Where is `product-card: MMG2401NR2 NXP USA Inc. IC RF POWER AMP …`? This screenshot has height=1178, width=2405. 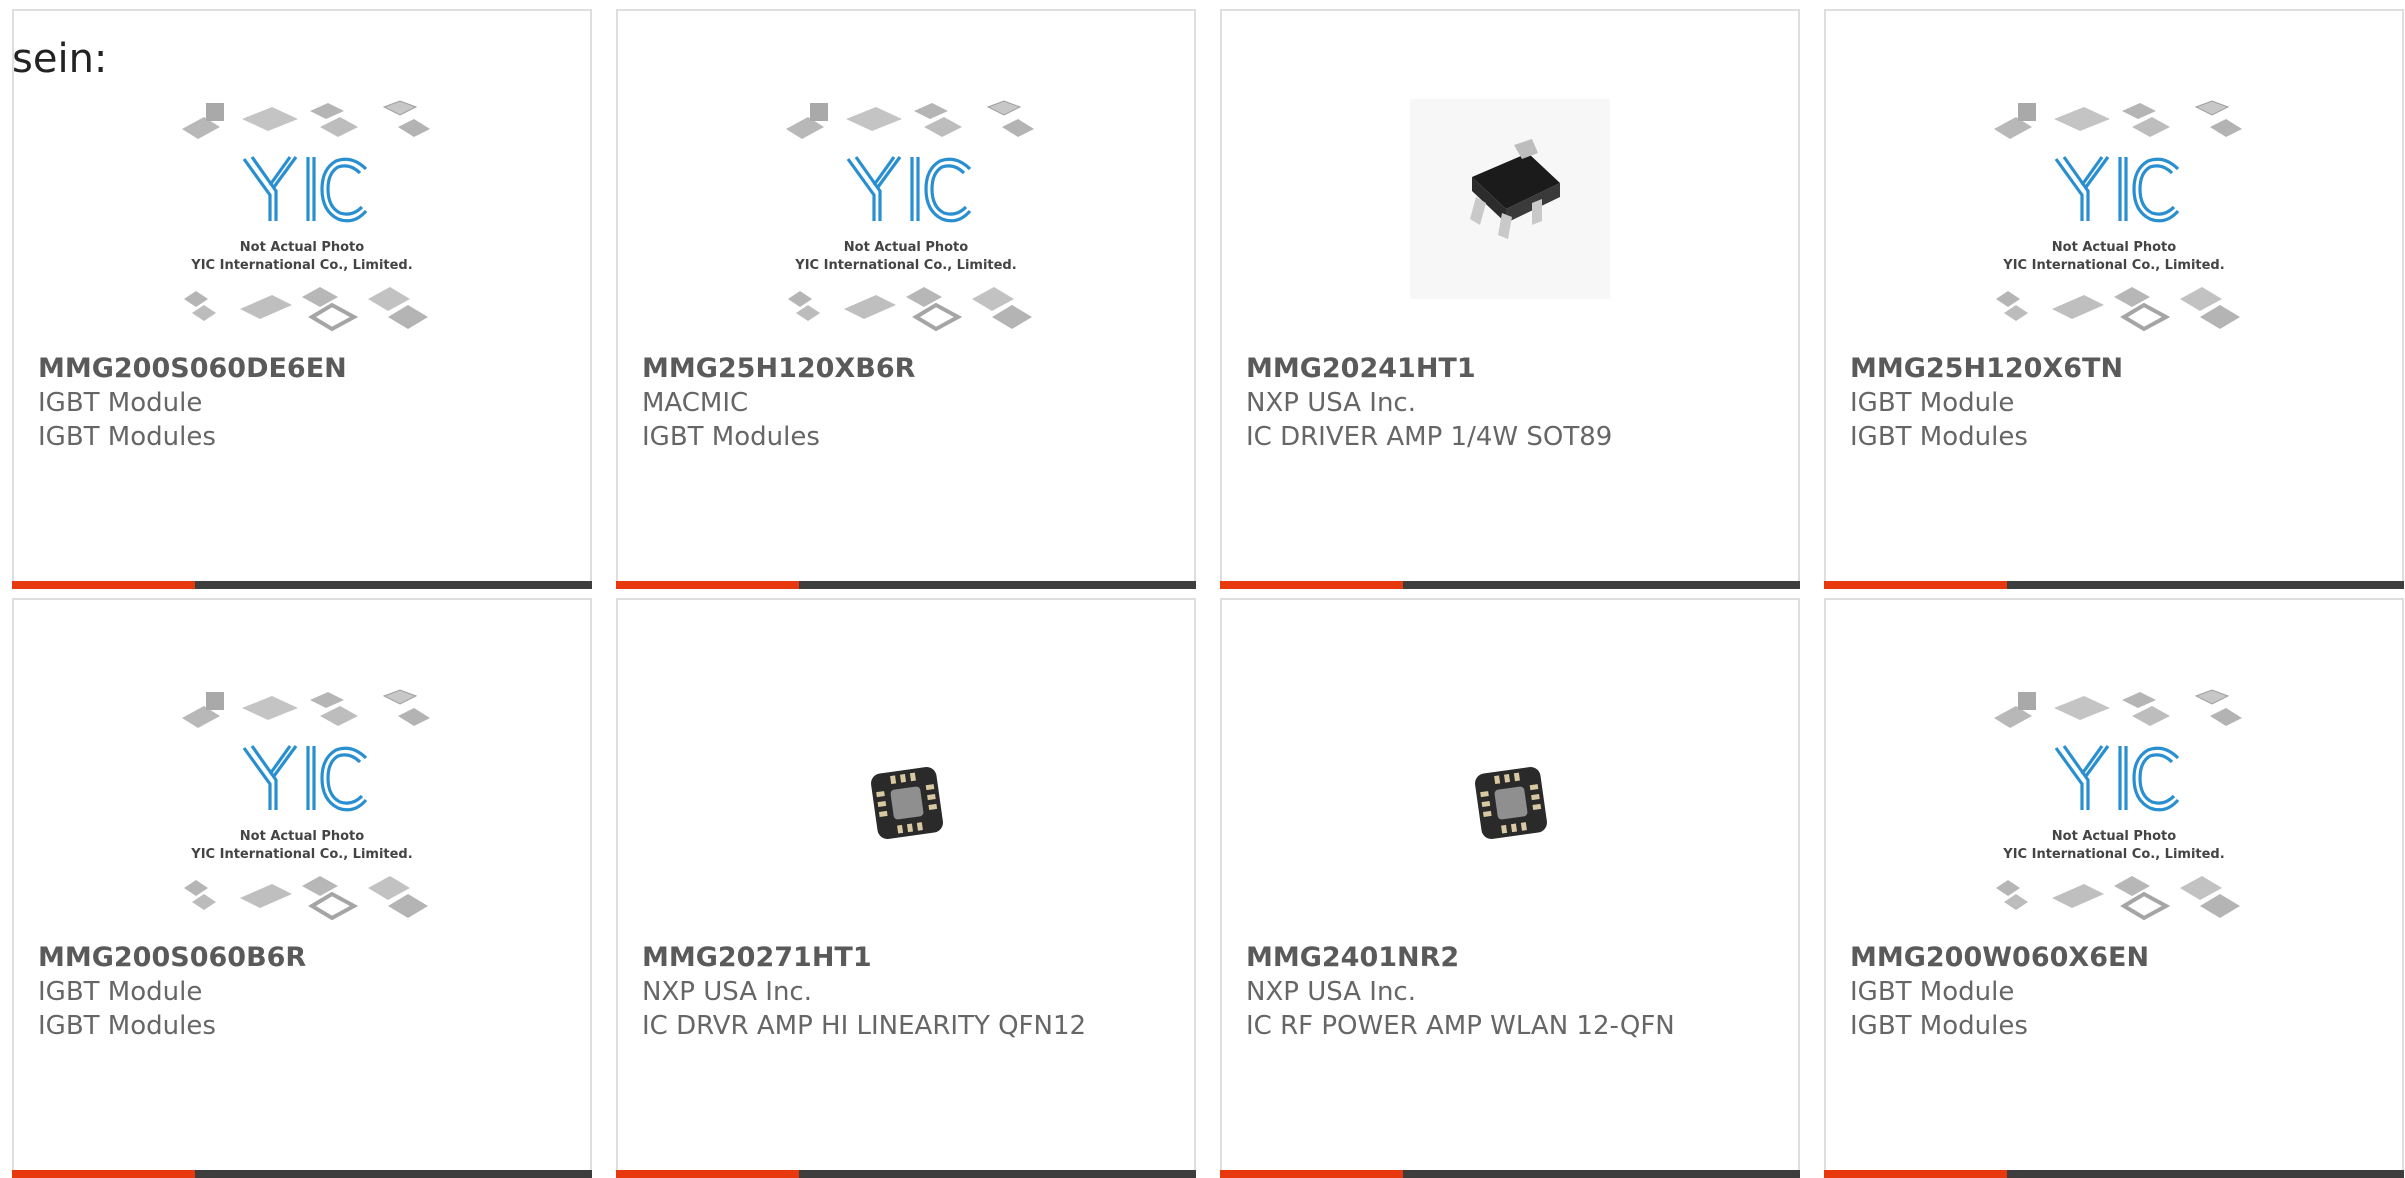
product-card: MMG2401NR2 NXP USA Inc. IC RF POWER AMP … is located at coordinates (1510, 888).